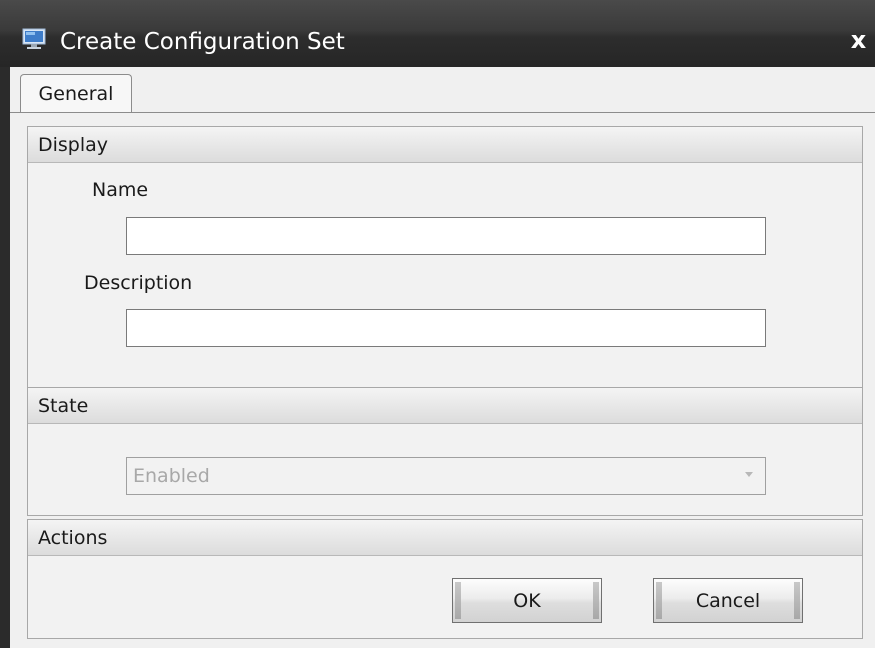 Image resolution: width=875 pixels, height=648 pixels. Describe the element at coordinates (749, 474) in the screenshot. I see `chevron-down-icon` at that location.